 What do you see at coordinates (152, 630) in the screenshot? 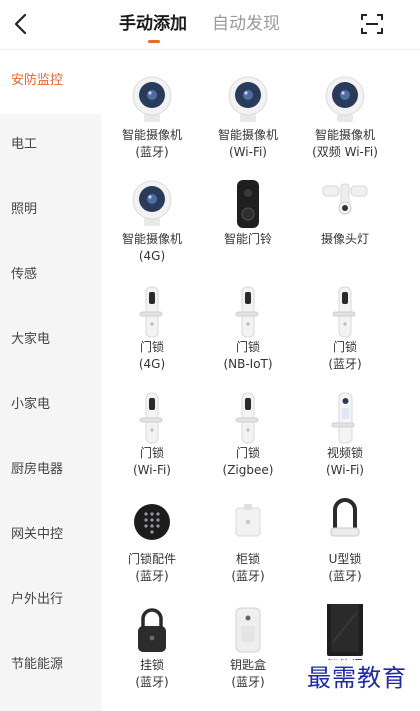
I see `padlock-icon` at bounding box center [152, 630].